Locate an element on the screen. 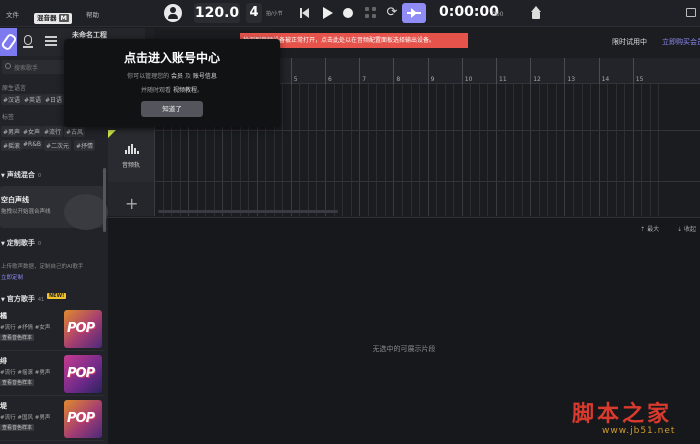  singer-card: 橘 #流行 #抒情 #女声 查看音色样本 POP is located at coordinates (52, 329).